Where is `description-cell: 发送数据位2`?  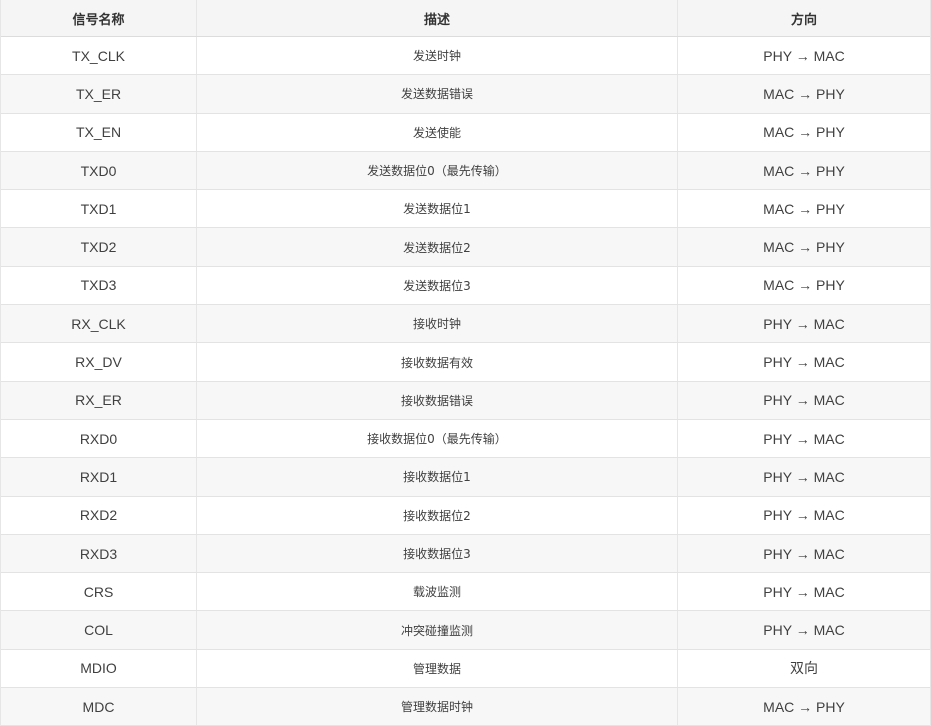 description-cell: 发送数据位2 is located at coordinates (437, 247).